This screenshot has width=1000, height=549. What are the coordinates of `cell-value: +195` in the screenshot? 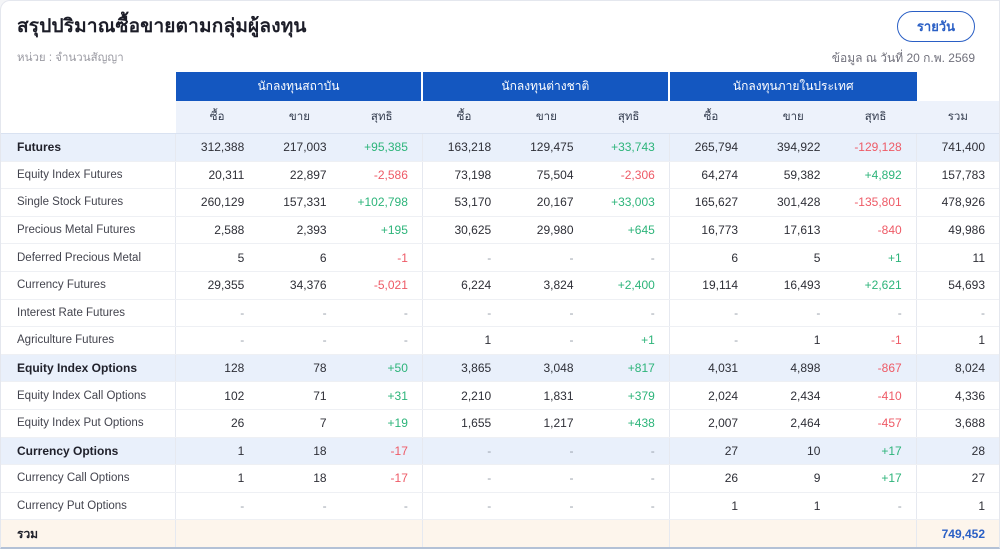 It's located at (382, 230).